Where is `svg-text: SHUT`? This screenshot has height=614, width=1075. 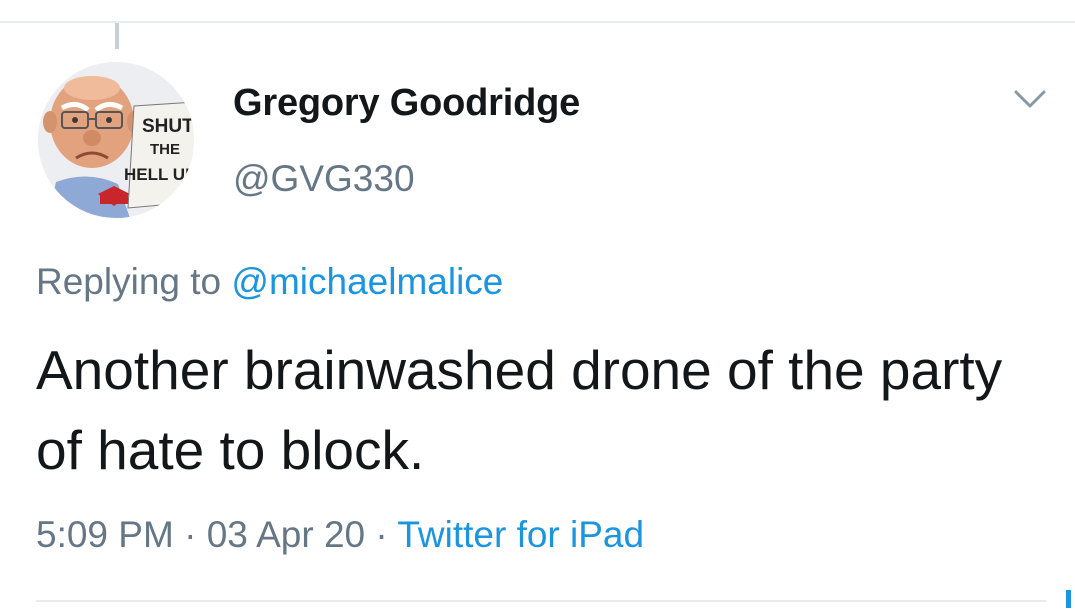
svg-text: SHUT is located at coordinates (168, 126).